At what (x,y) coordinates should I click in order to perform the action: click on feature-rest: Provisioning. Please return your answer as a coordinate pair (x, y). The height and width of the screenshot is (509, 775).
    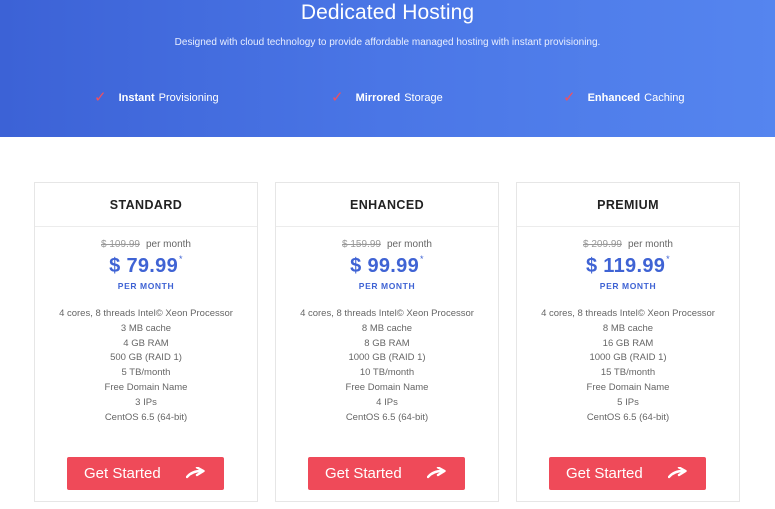
    Looking at the image, I should click on (188, 97).